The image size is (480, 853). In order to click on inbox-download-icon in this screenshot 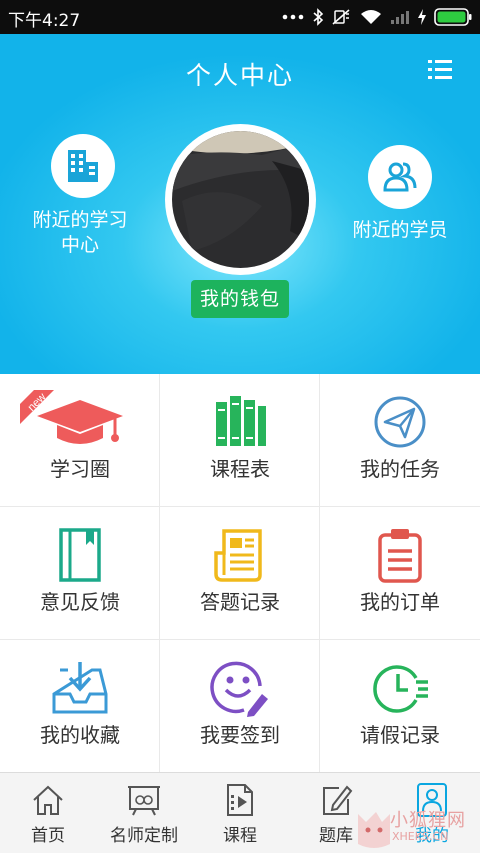, I will do `click(80, 688)`.